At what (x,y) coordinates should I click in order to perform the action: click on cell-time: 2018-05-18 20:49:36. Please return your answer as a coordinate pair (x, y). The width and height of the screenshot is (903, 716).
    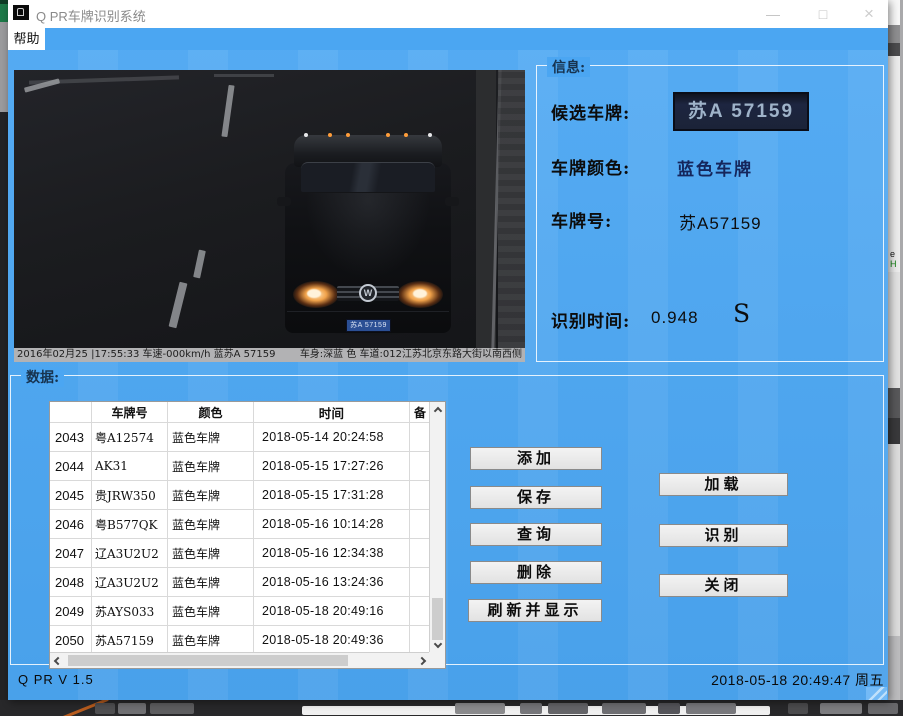
    Looking at the image, I should click on (332, 639).